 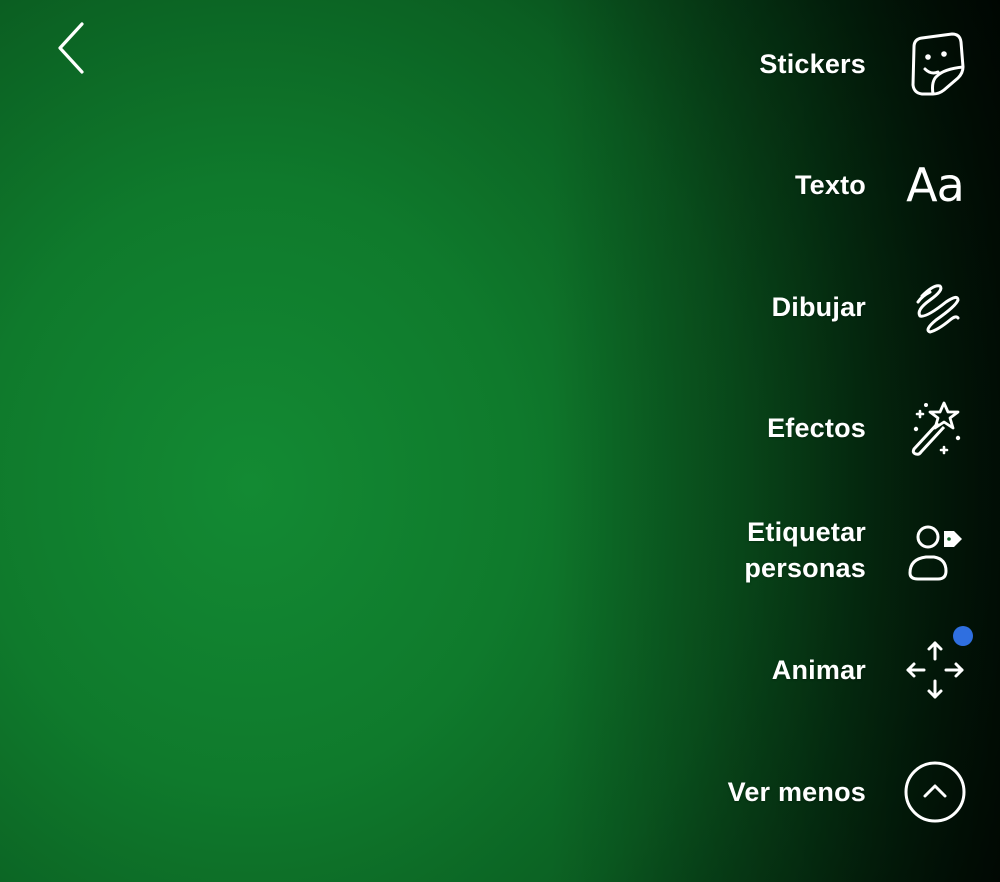 I want to click on magic-wand-icon, so click(x=935, y=428).